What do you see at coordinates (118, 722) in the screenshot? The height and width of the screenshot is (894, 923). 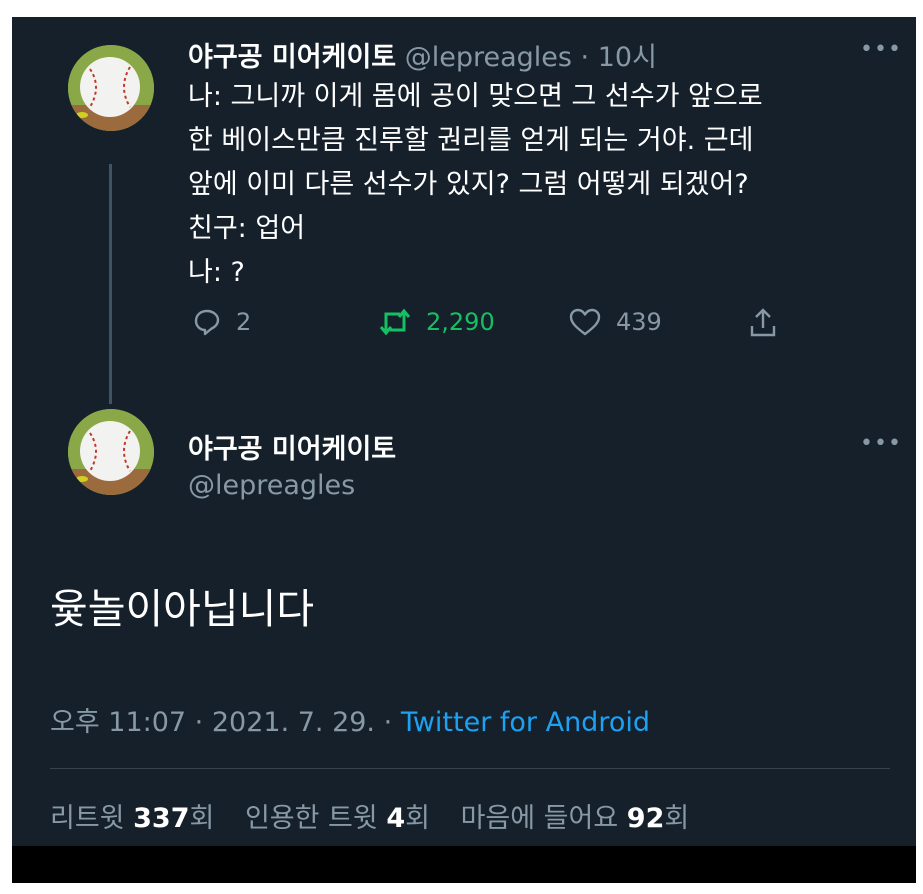 I see `tweet-time: 오후 11:07` at bounding box center [118, 722].